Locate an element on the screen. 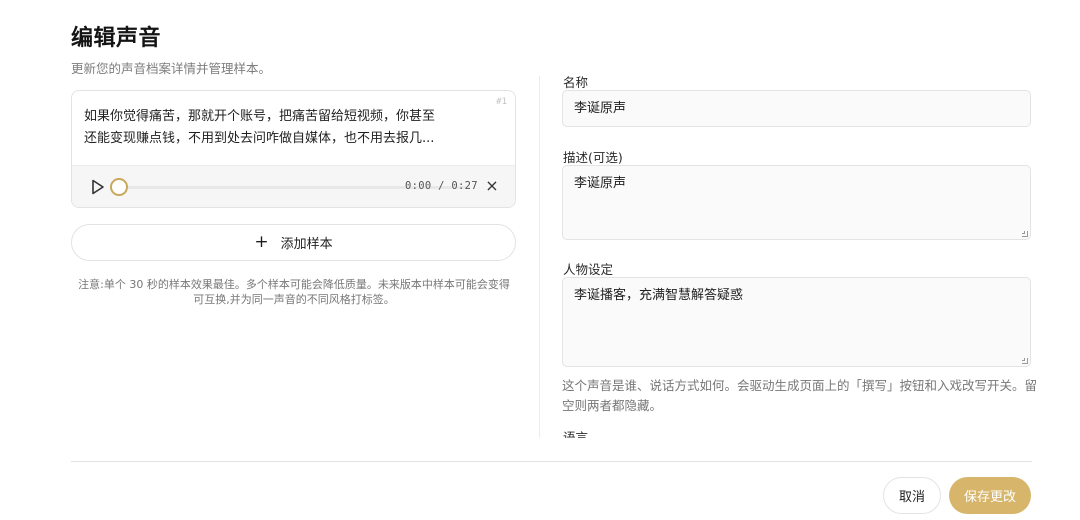  add-sample-label: 添加样本 is located at coordinates (306, 244).